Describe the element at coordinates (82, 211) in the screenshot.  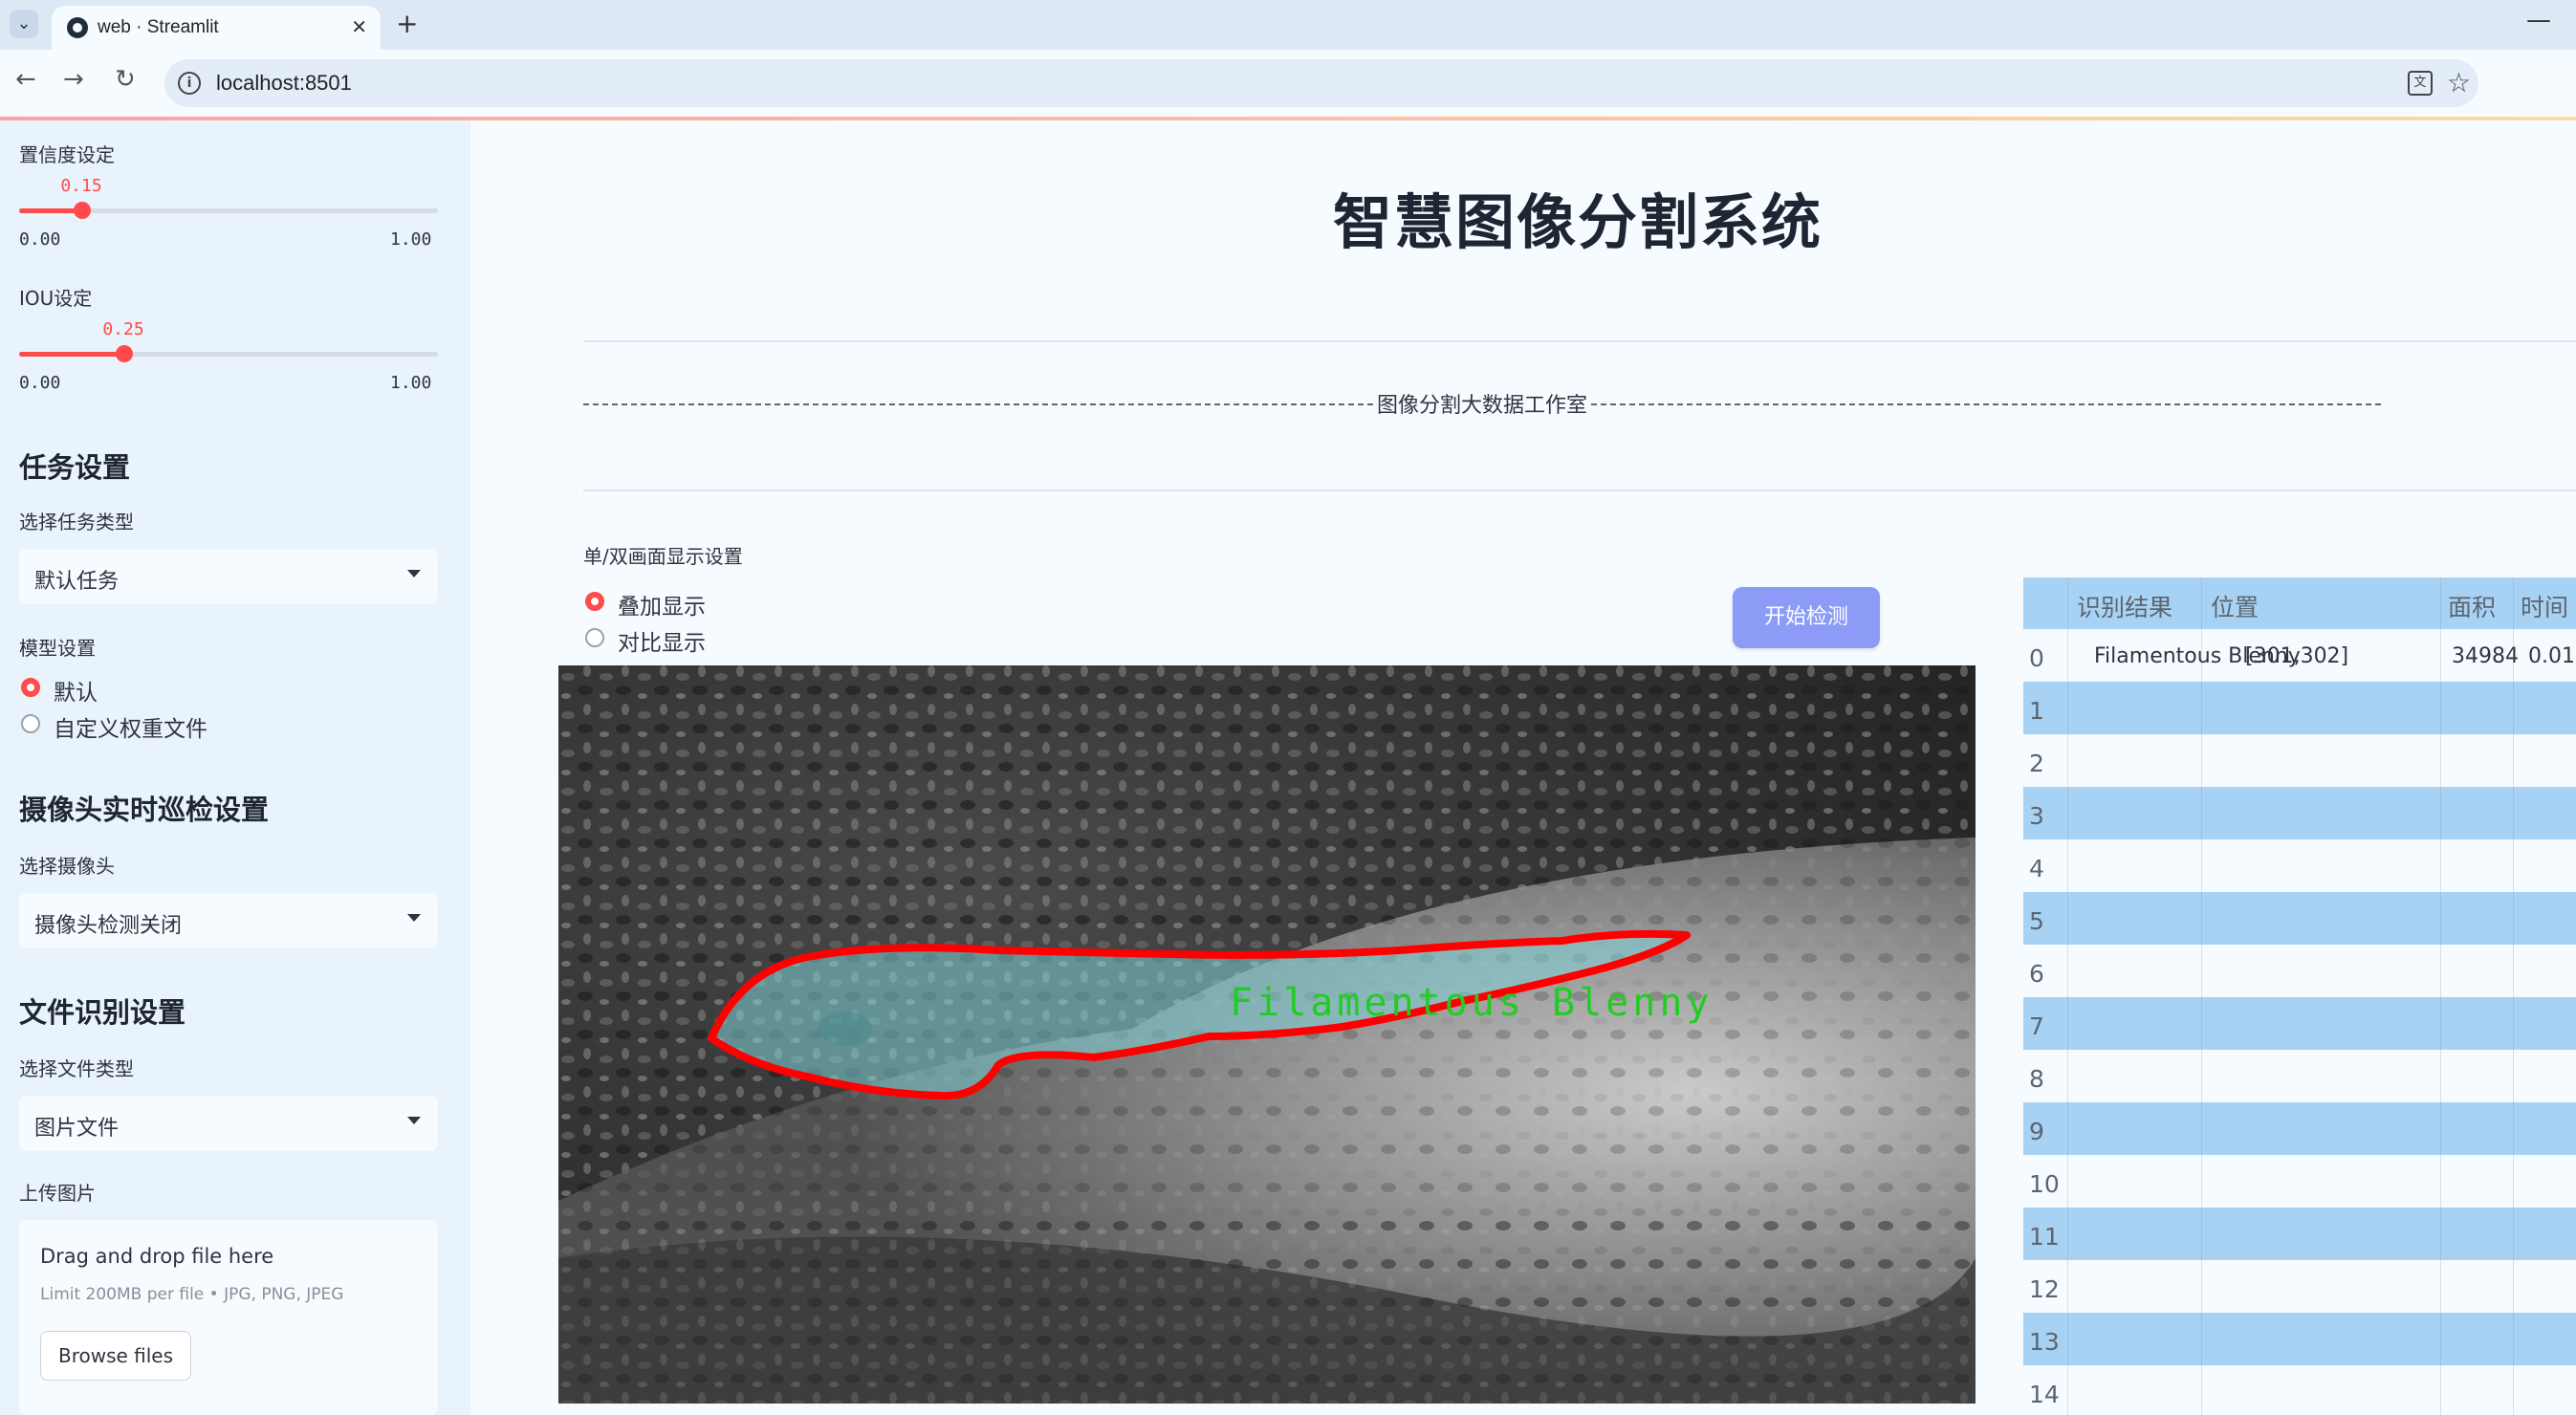
I see `confidence-slider-thumb` at that location.